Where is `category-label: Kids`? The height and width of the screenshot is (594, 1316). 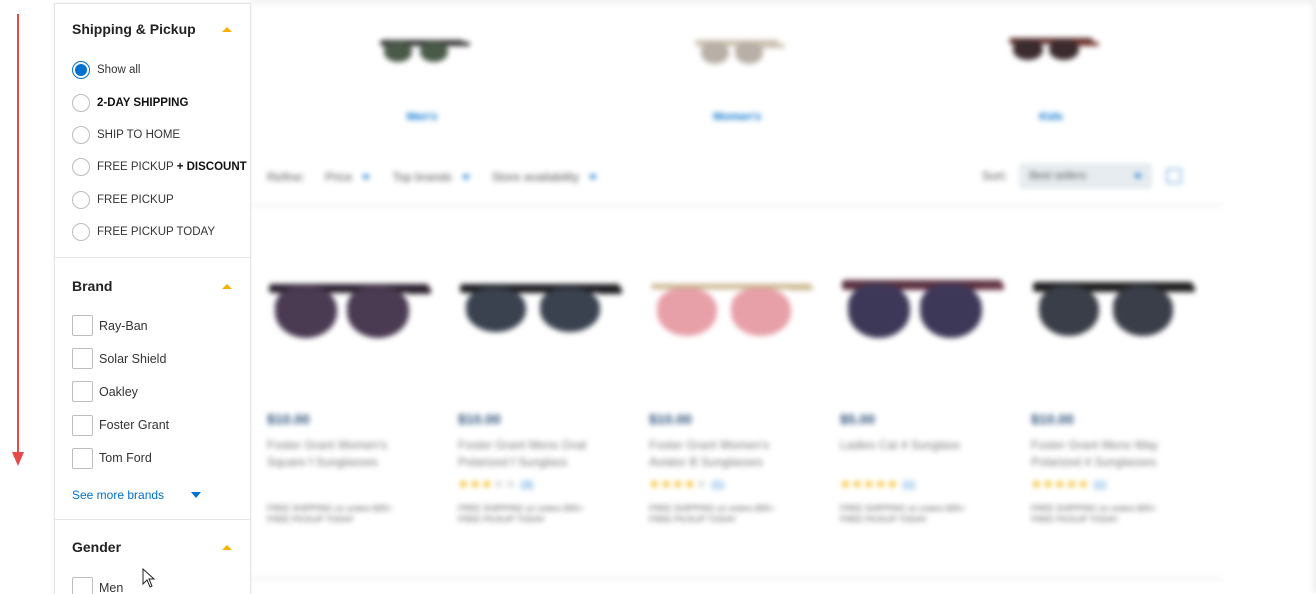 category-label: Kids is located at coordinates (1051, 117).